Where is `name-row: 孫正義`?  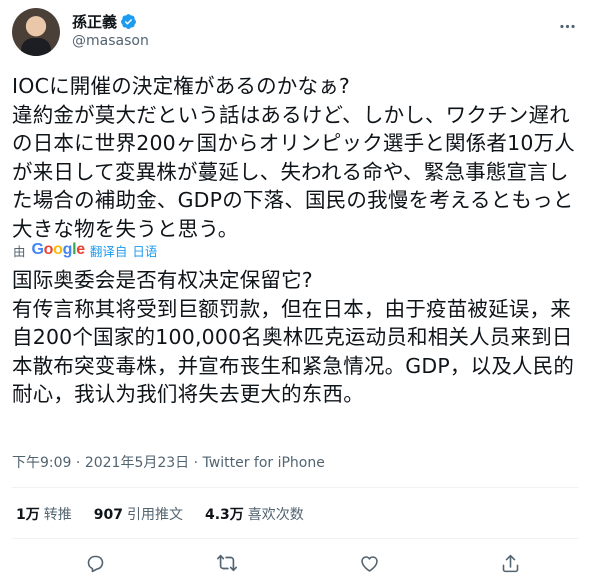 name-row: 孫正義 is located at coordinates (104, 21).